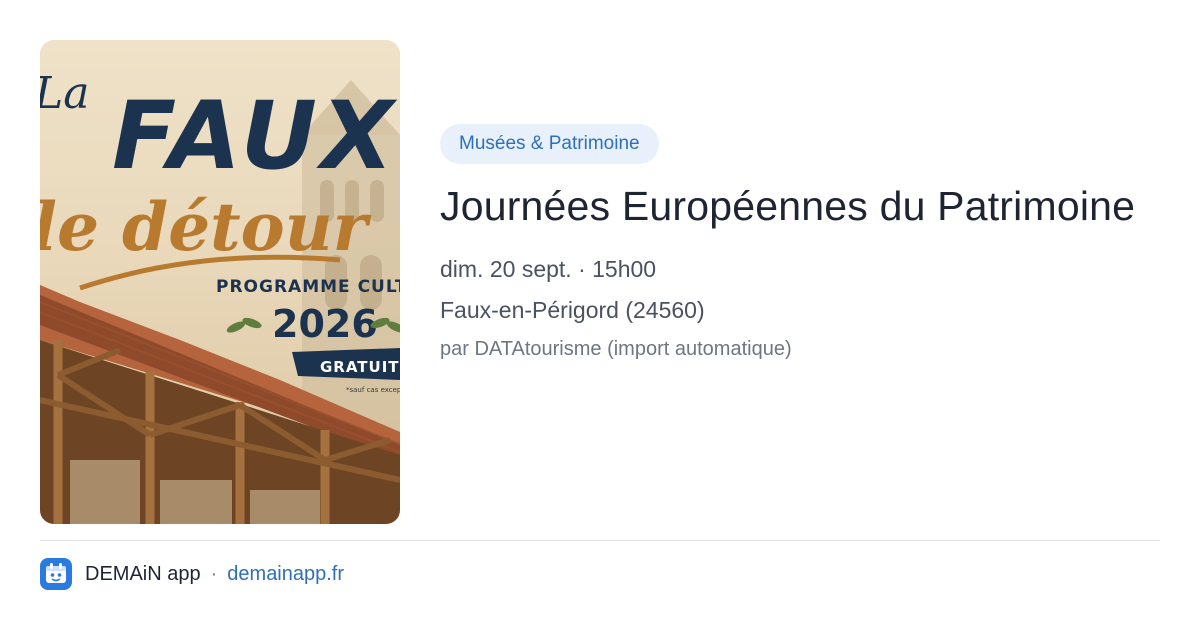 This screenshot has width=1200, height=630. What do you see at coordinates (244, 325) in the screenshot?
I see `laurel-left-icon` at bounding box center [244, 325].